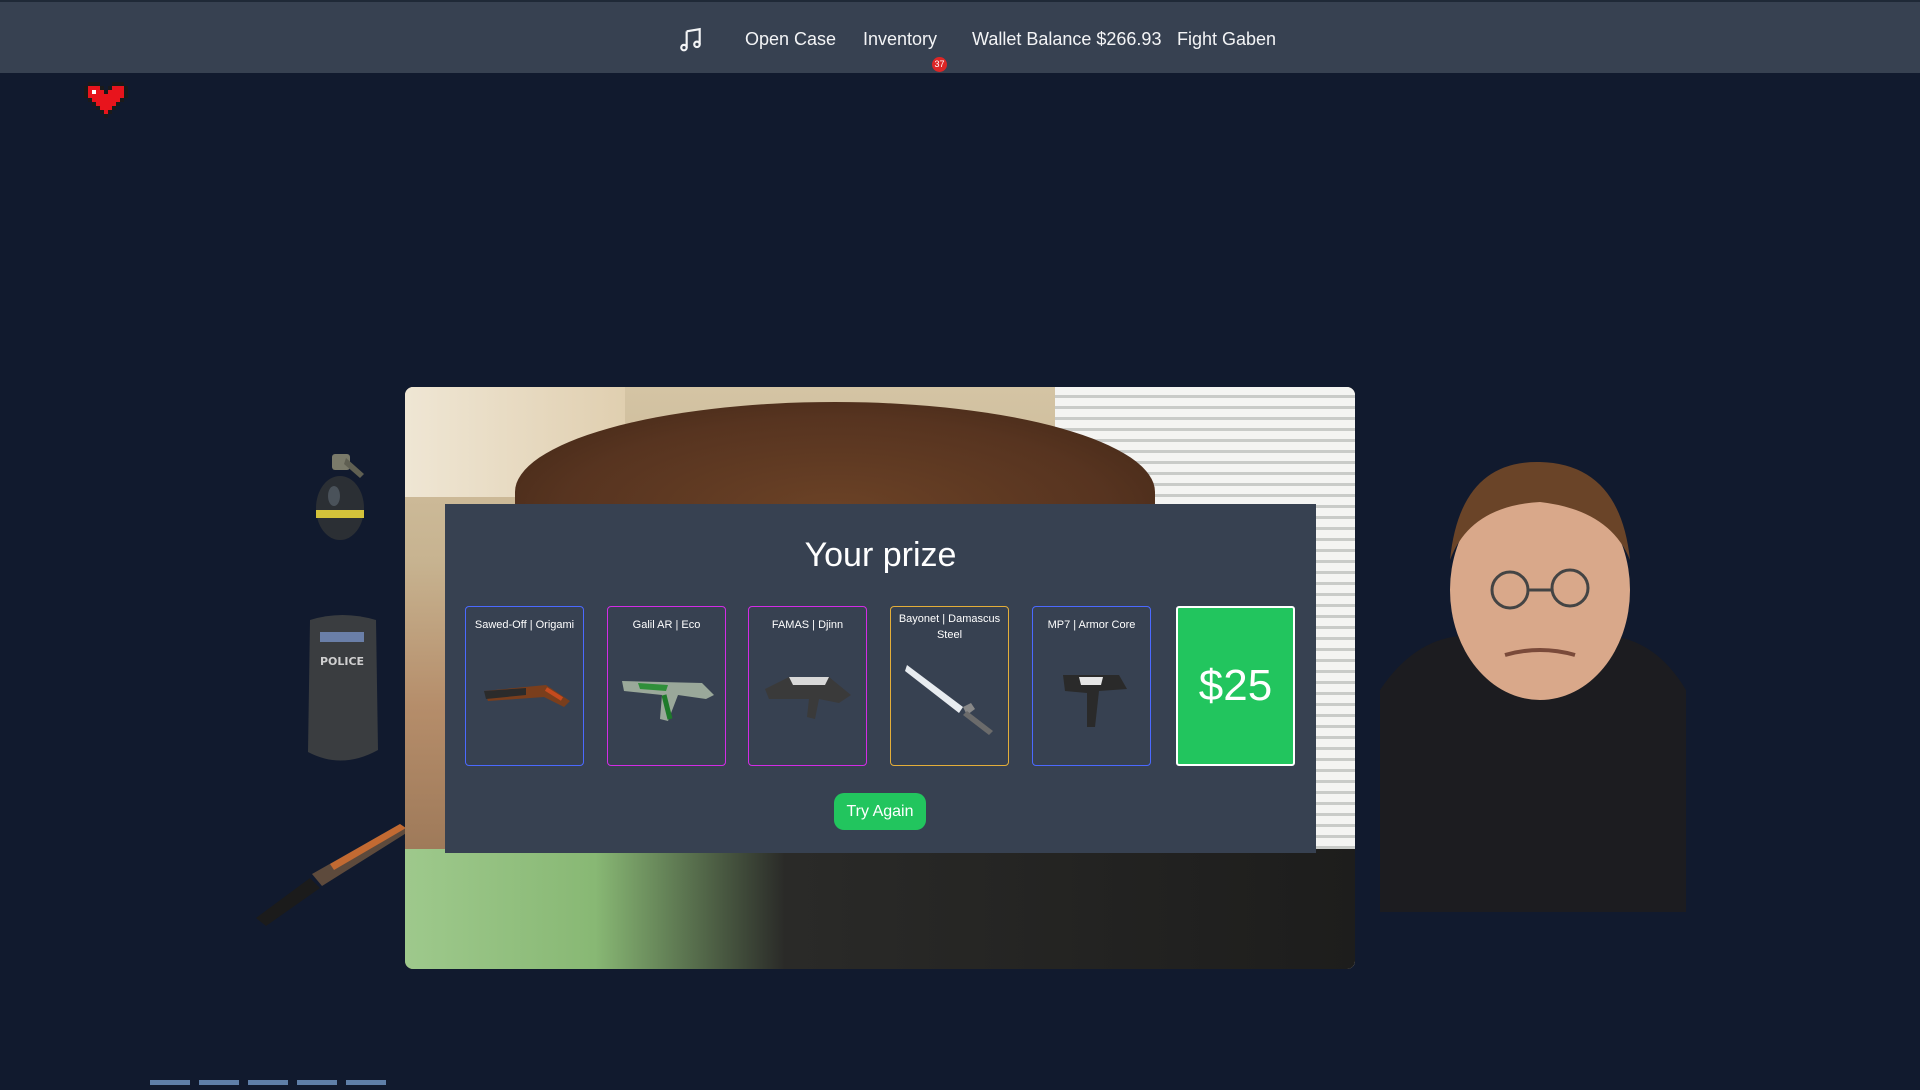  I want to click on prize-card: Bayonet | Damascus Steel, so click(949, 686).